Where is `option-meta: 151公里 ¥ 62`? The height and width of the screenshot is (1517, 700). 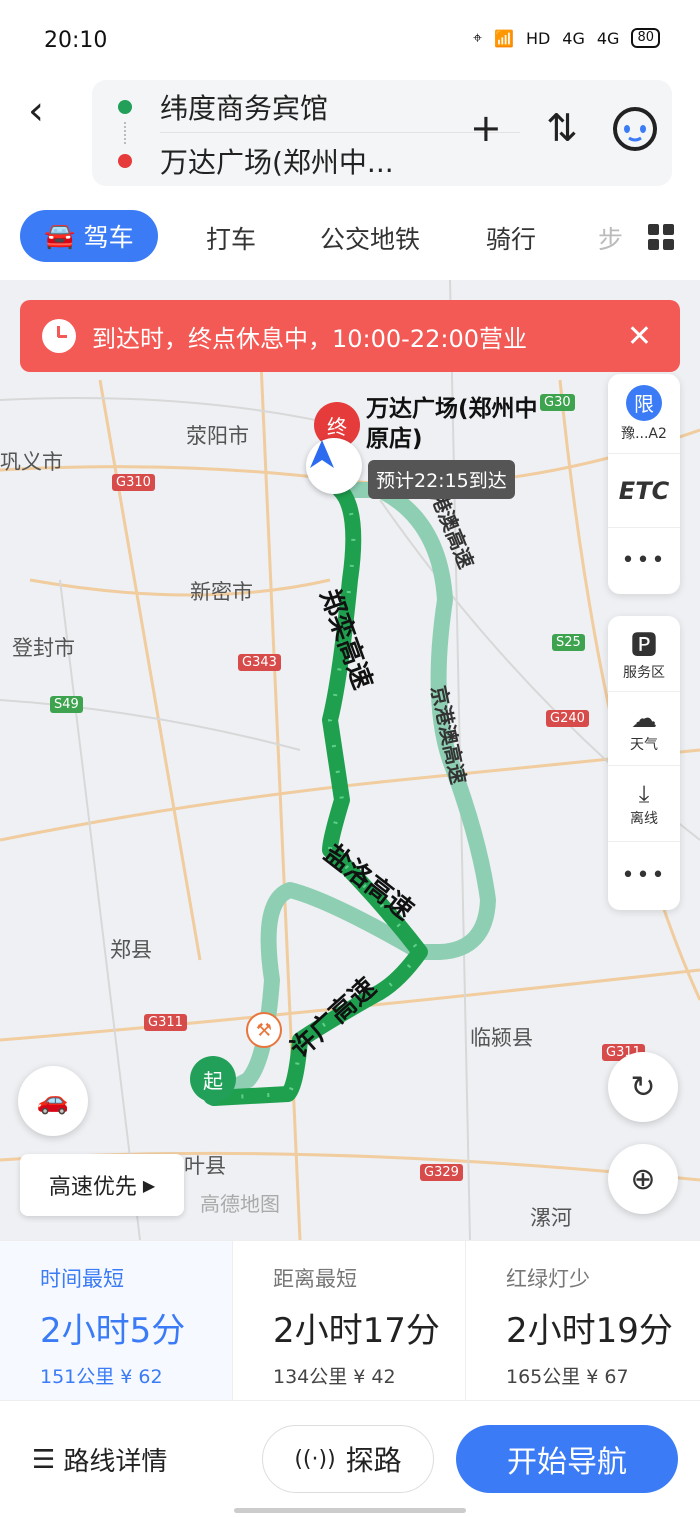 option-meta: 151公里 ¥ 62 is located at coordinates (101, 1377).